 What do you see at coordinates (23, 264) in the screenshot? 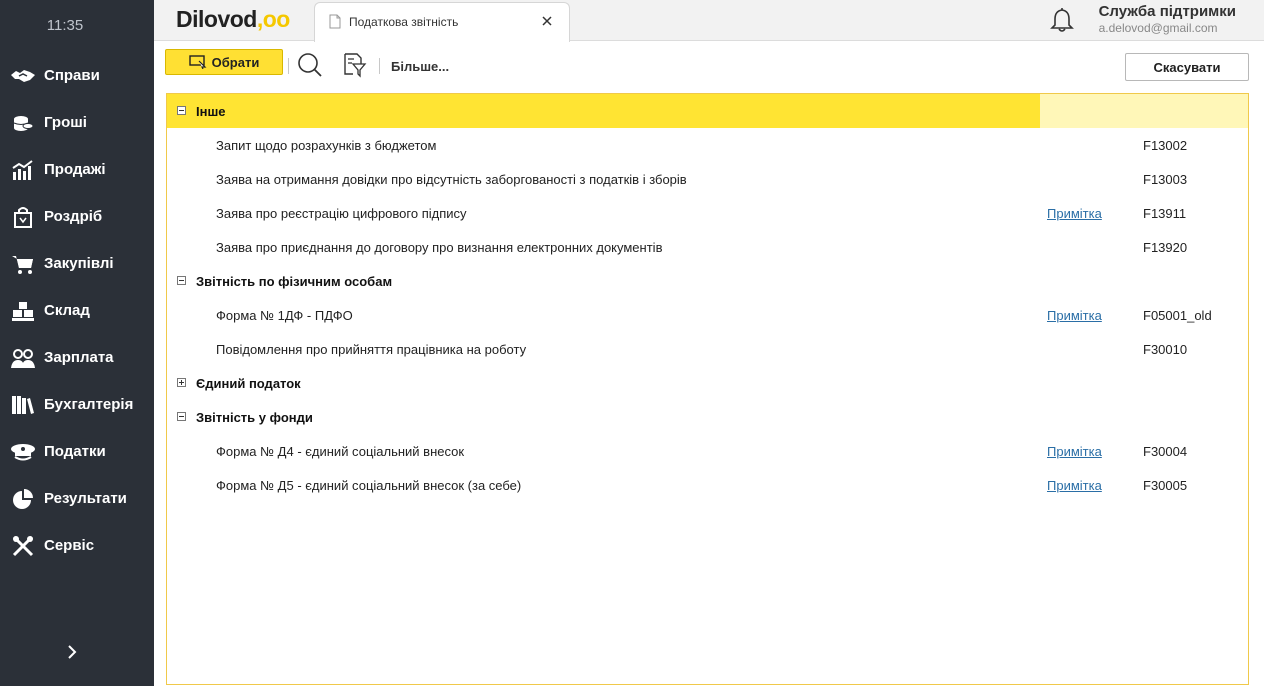
I see `cart-icon` at bounding box center [23, 264].